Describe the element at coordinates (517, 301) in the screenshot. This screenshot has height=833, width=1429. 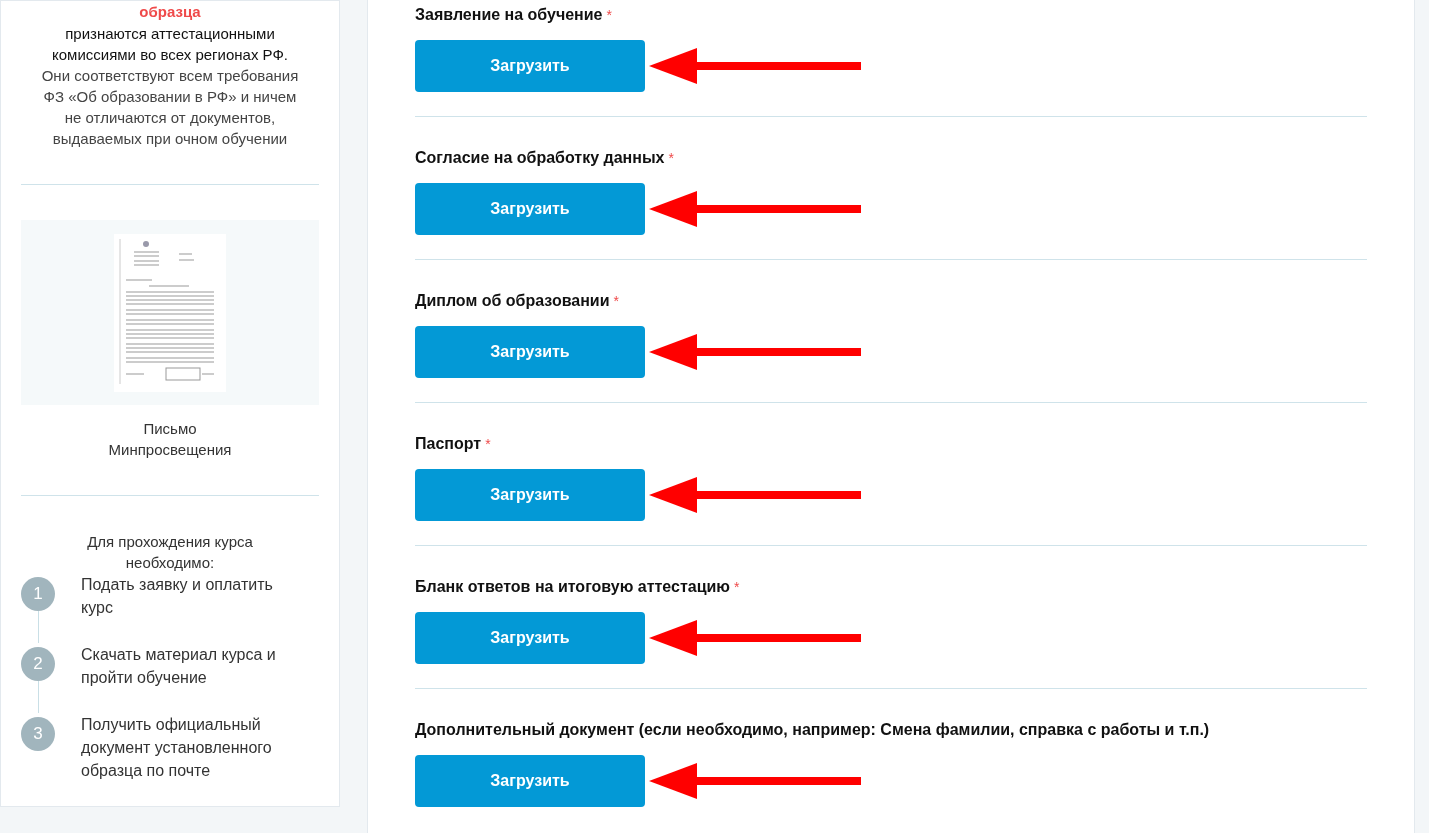
I see `field-label: Диплом об образовании *` at that location.